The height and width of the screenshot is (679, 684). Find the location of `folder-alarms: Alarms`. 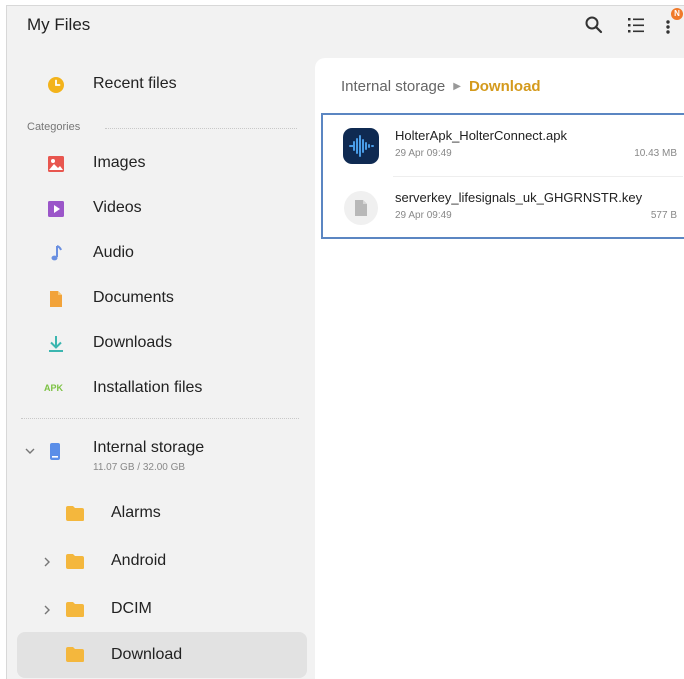

folder-alarms: Alarms is located at coordinates (157, 514).